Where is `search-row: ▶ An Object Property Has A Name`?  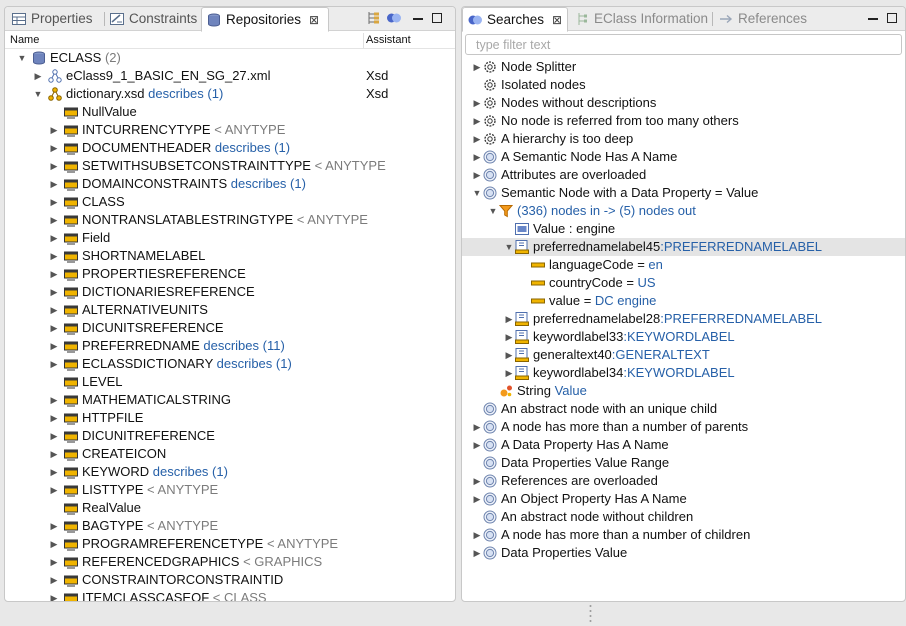
search-row: ▶ An Object Property Has A Name is located at coordinates (683, 499).